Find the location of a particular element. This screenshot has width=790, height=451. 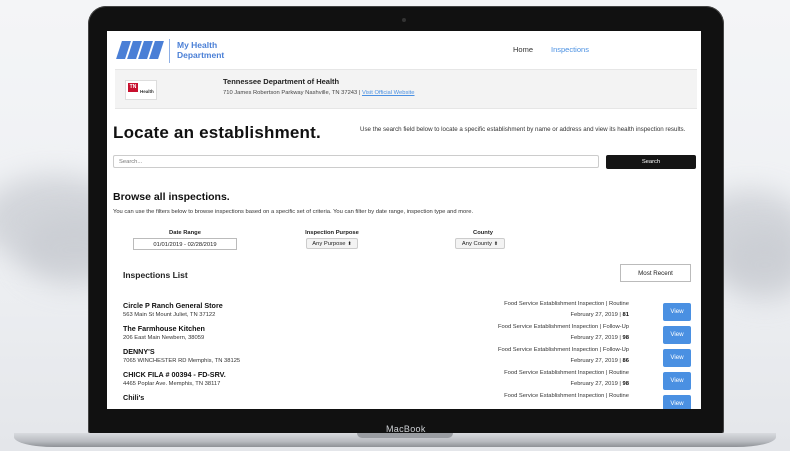

browse-title: Browse all inspections. is located at coordinates (171, 197).